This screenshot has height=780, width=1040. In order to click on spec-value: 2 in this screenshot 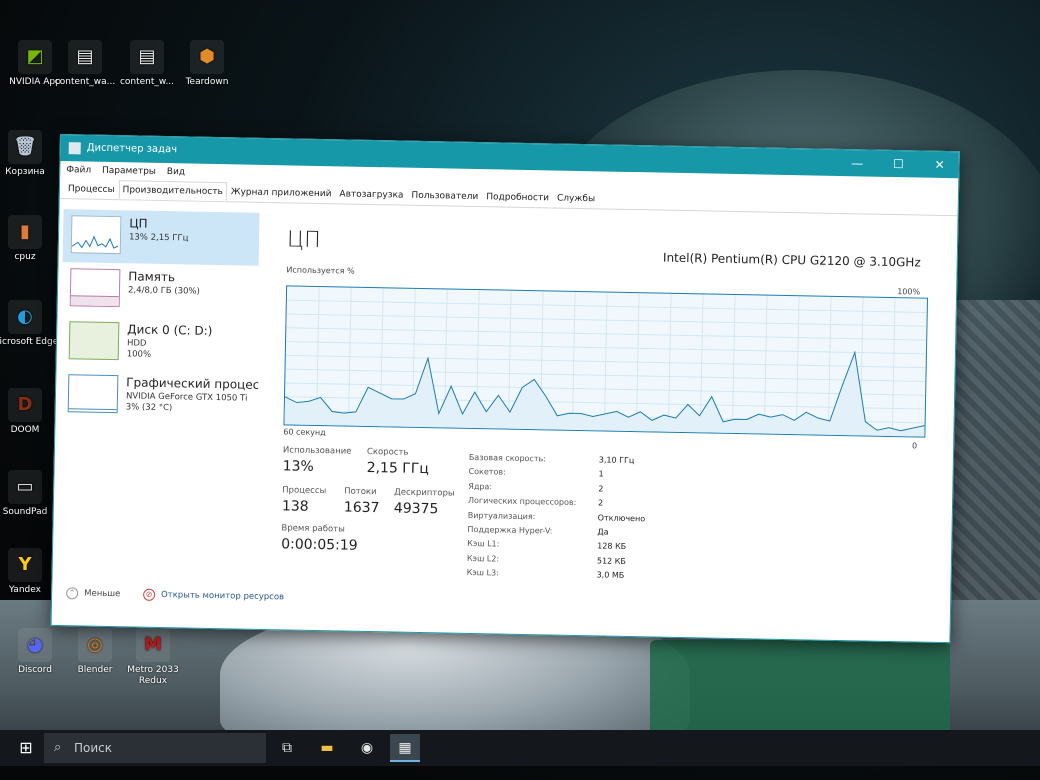, I will do `click(600, 503)`.